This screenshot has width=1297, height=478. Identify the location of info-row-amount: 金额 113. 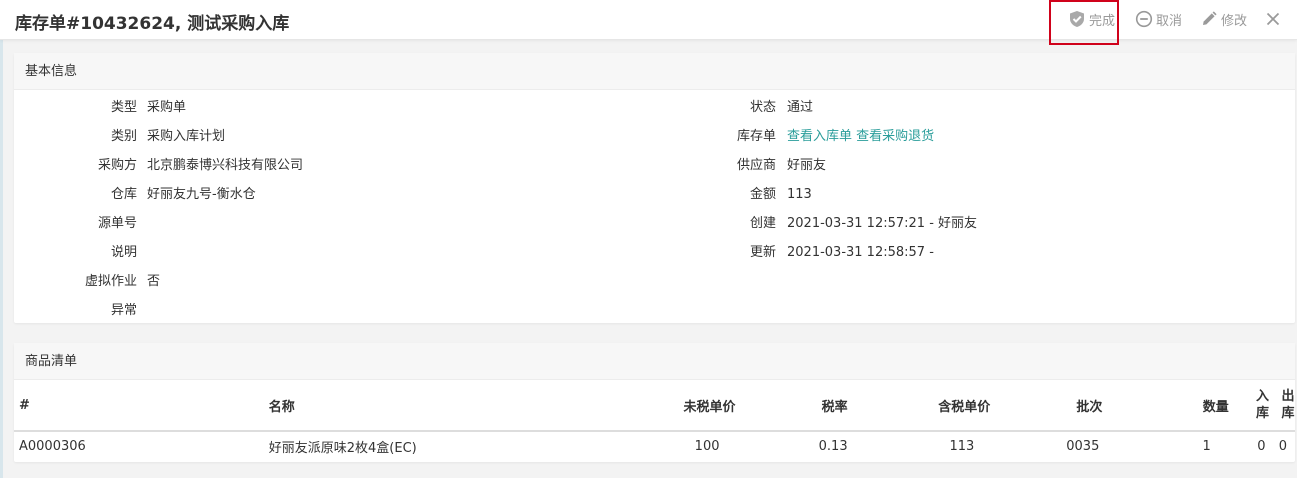
(654, 194).